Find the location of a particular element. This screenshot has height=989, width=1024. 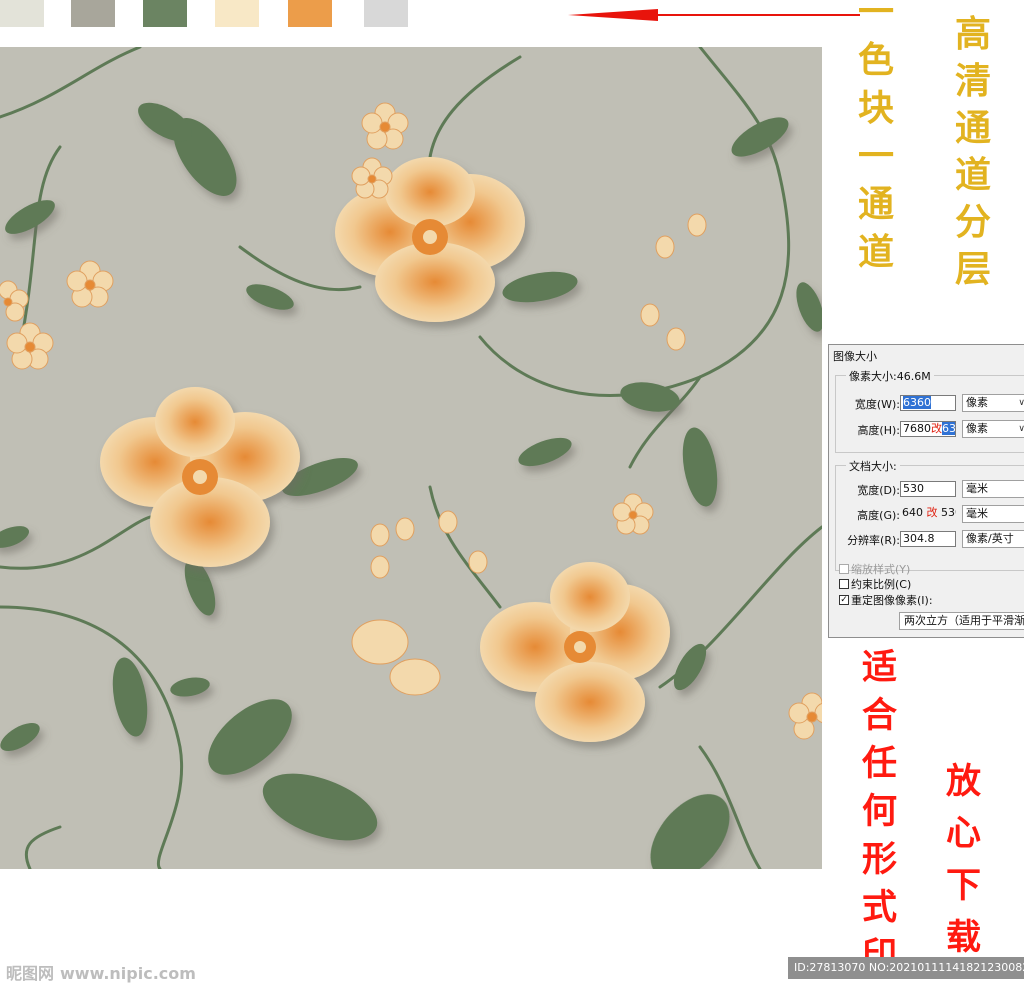

promo-char: 心 is located at coordinates (964, 833).